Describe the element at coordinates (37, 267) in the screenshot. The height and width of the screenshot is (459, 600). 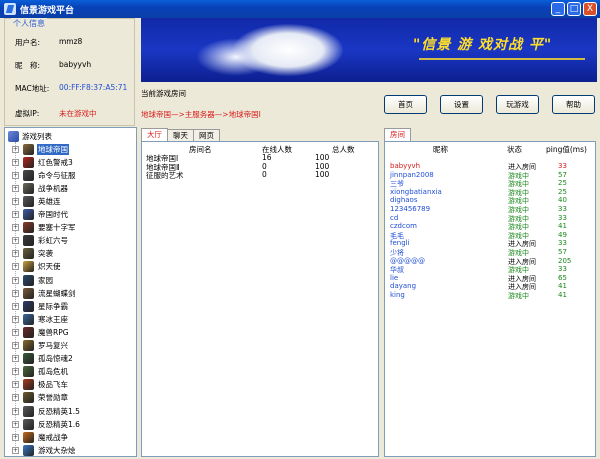
I see `tree-item: + 炽天使` at that location.